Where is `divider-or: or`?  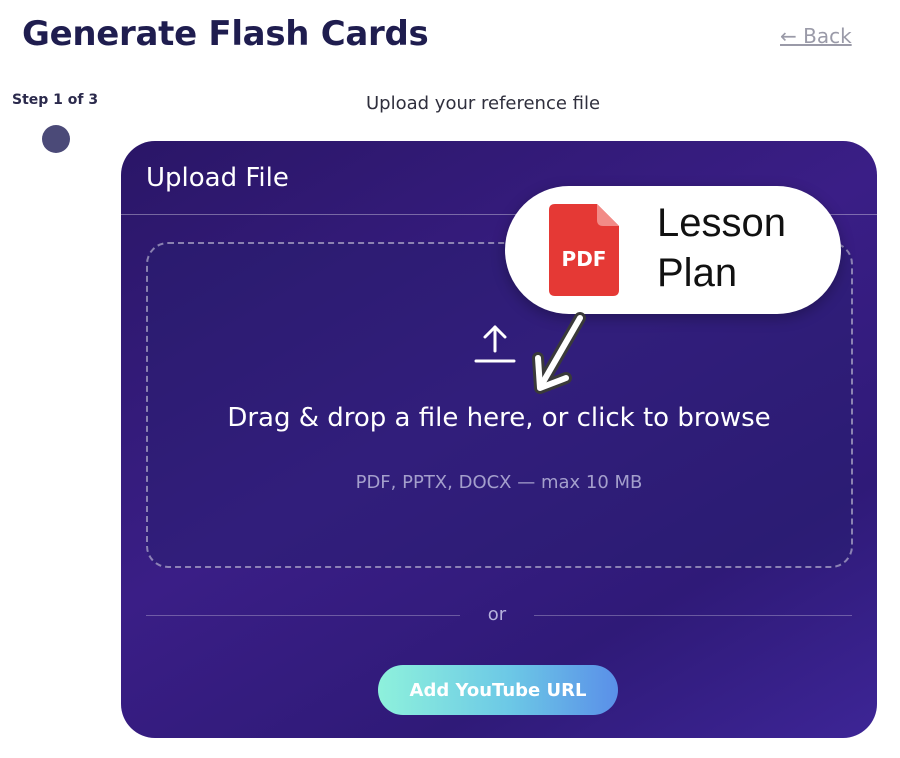 divider-or: or is located at coordinates (497, 614).